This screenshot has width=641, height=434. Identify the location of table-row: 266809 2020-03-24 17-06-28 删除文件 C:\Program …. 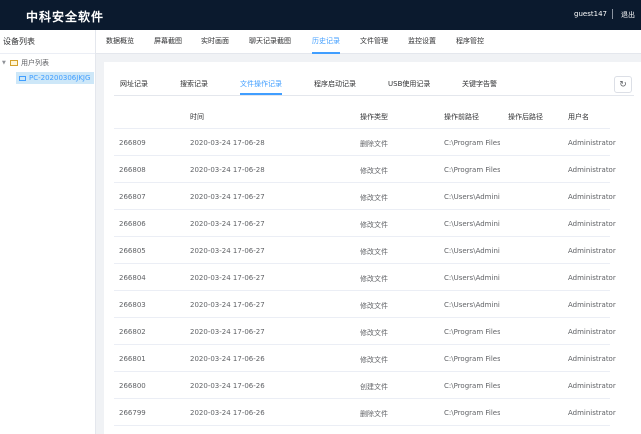
(365, 142).